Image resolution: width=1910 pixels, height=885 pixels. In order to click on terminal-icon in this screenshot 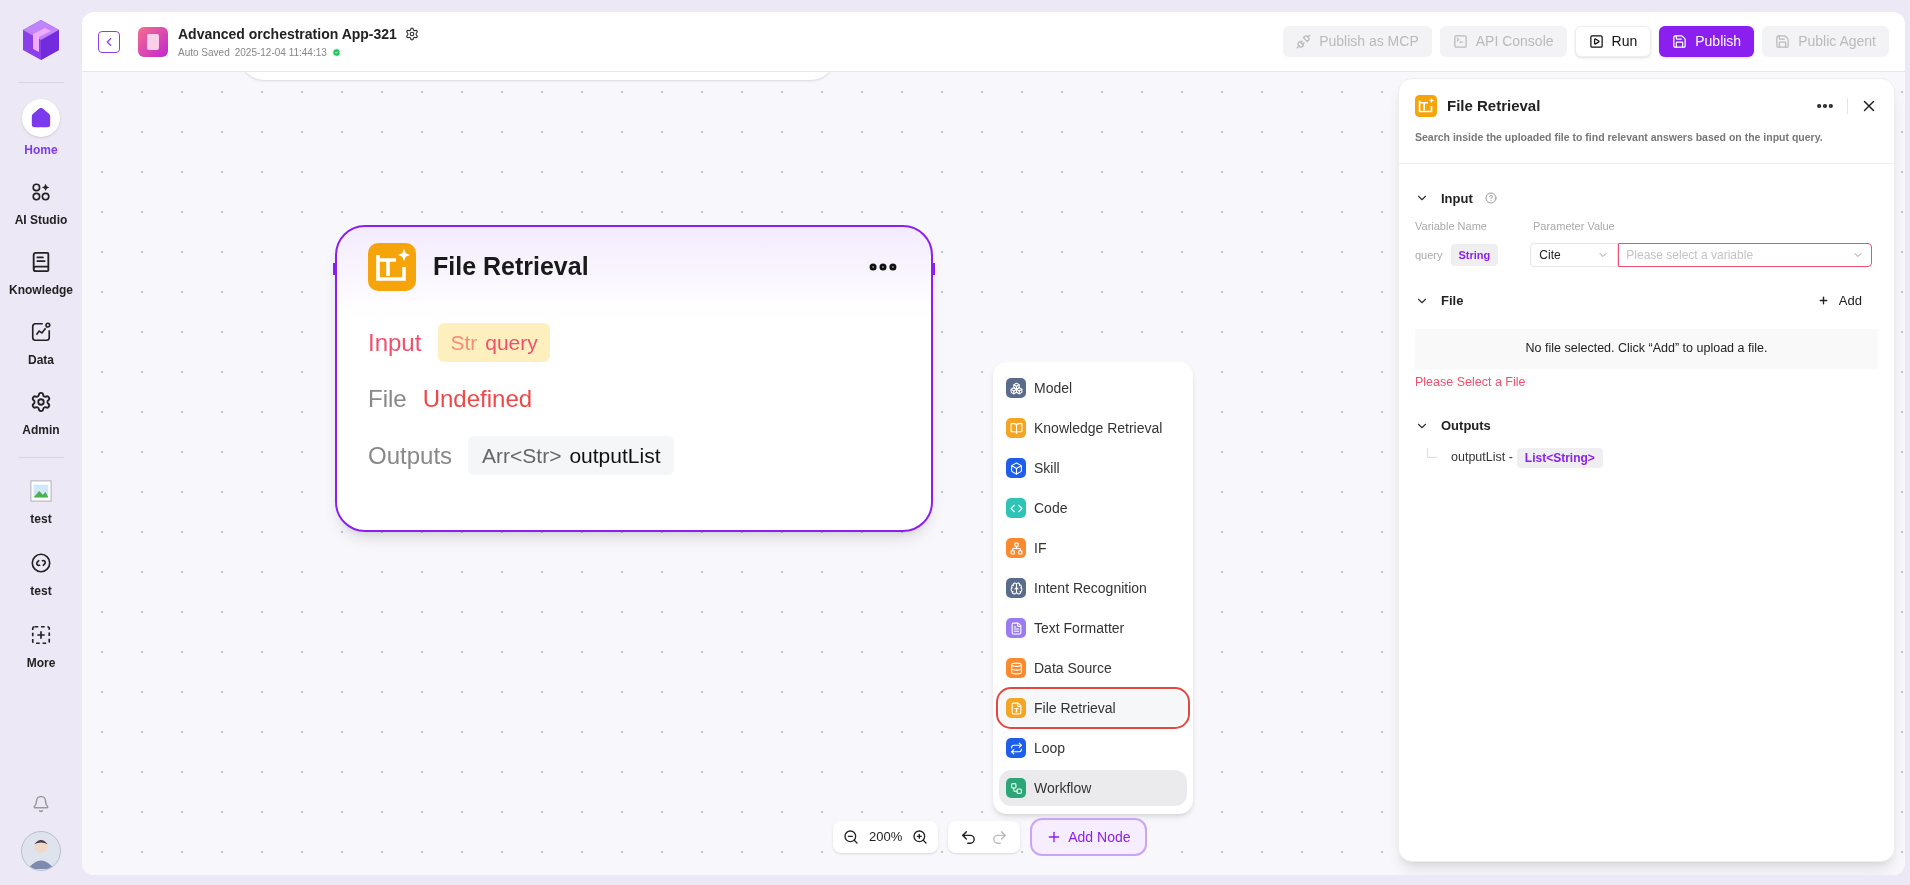, I will do `click(1460, 41)`.